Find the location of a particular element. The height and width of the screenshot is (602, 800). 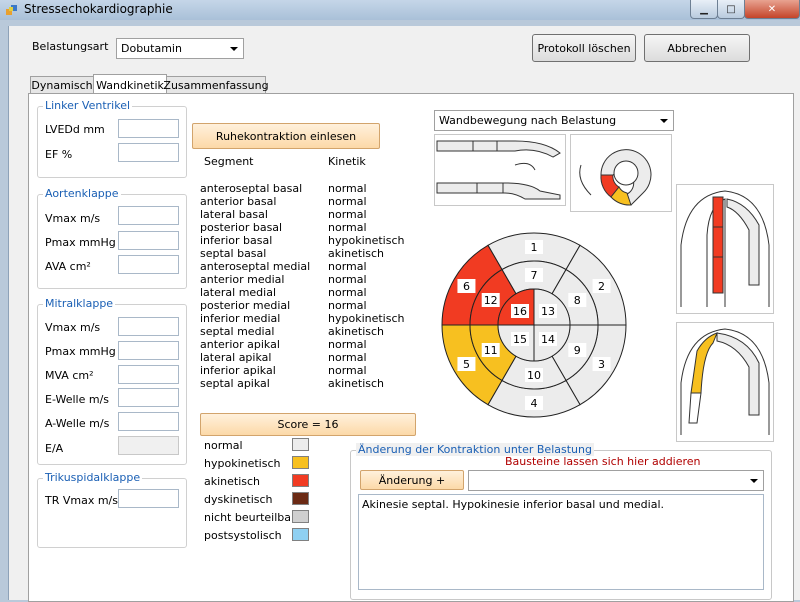

segment-name: anterior basal is located at coordinates (238, 201).